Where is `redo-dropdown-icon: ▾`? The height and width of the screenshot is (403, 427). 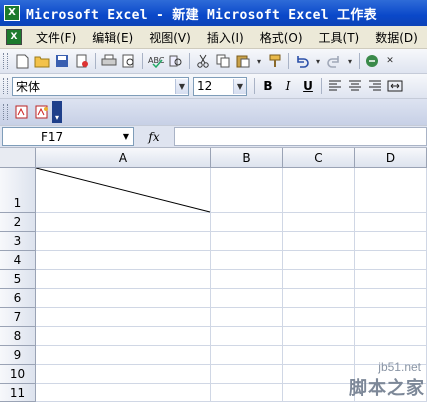
redo-dropdown-icon: ▾ is located at coordinates (350, 61).